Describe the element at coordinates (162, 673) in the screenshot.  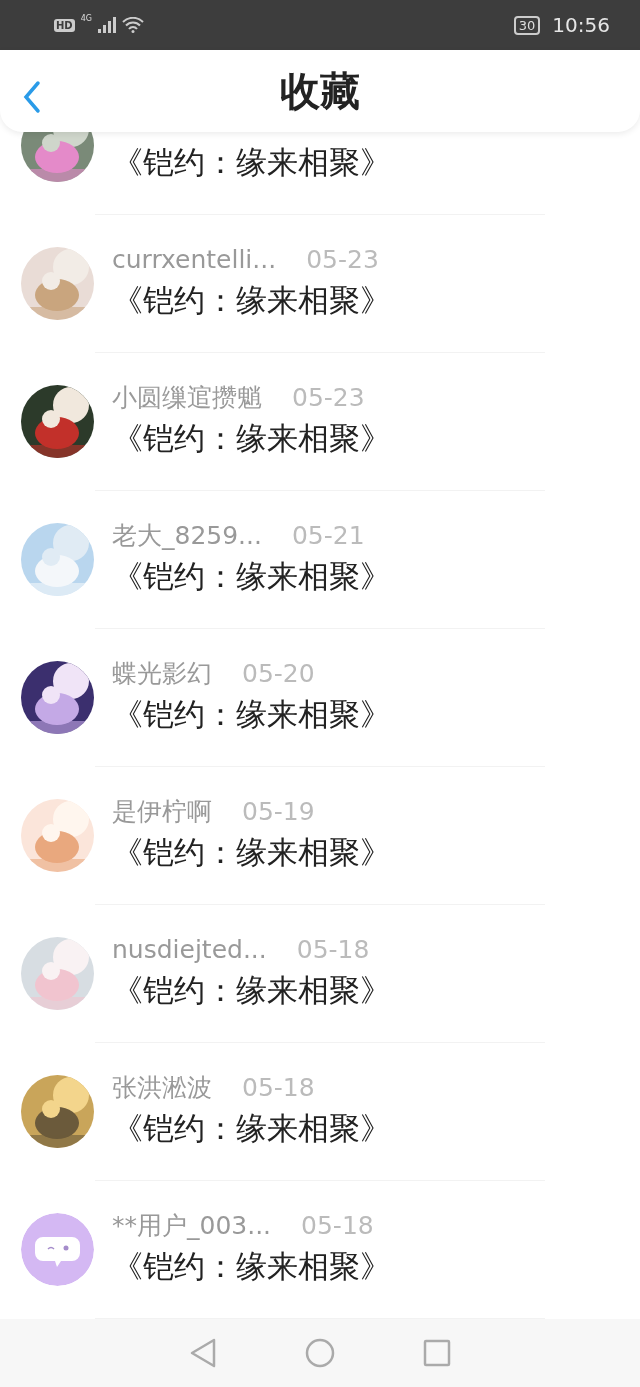
I see `user-name: 蝶光影幻` at that location.